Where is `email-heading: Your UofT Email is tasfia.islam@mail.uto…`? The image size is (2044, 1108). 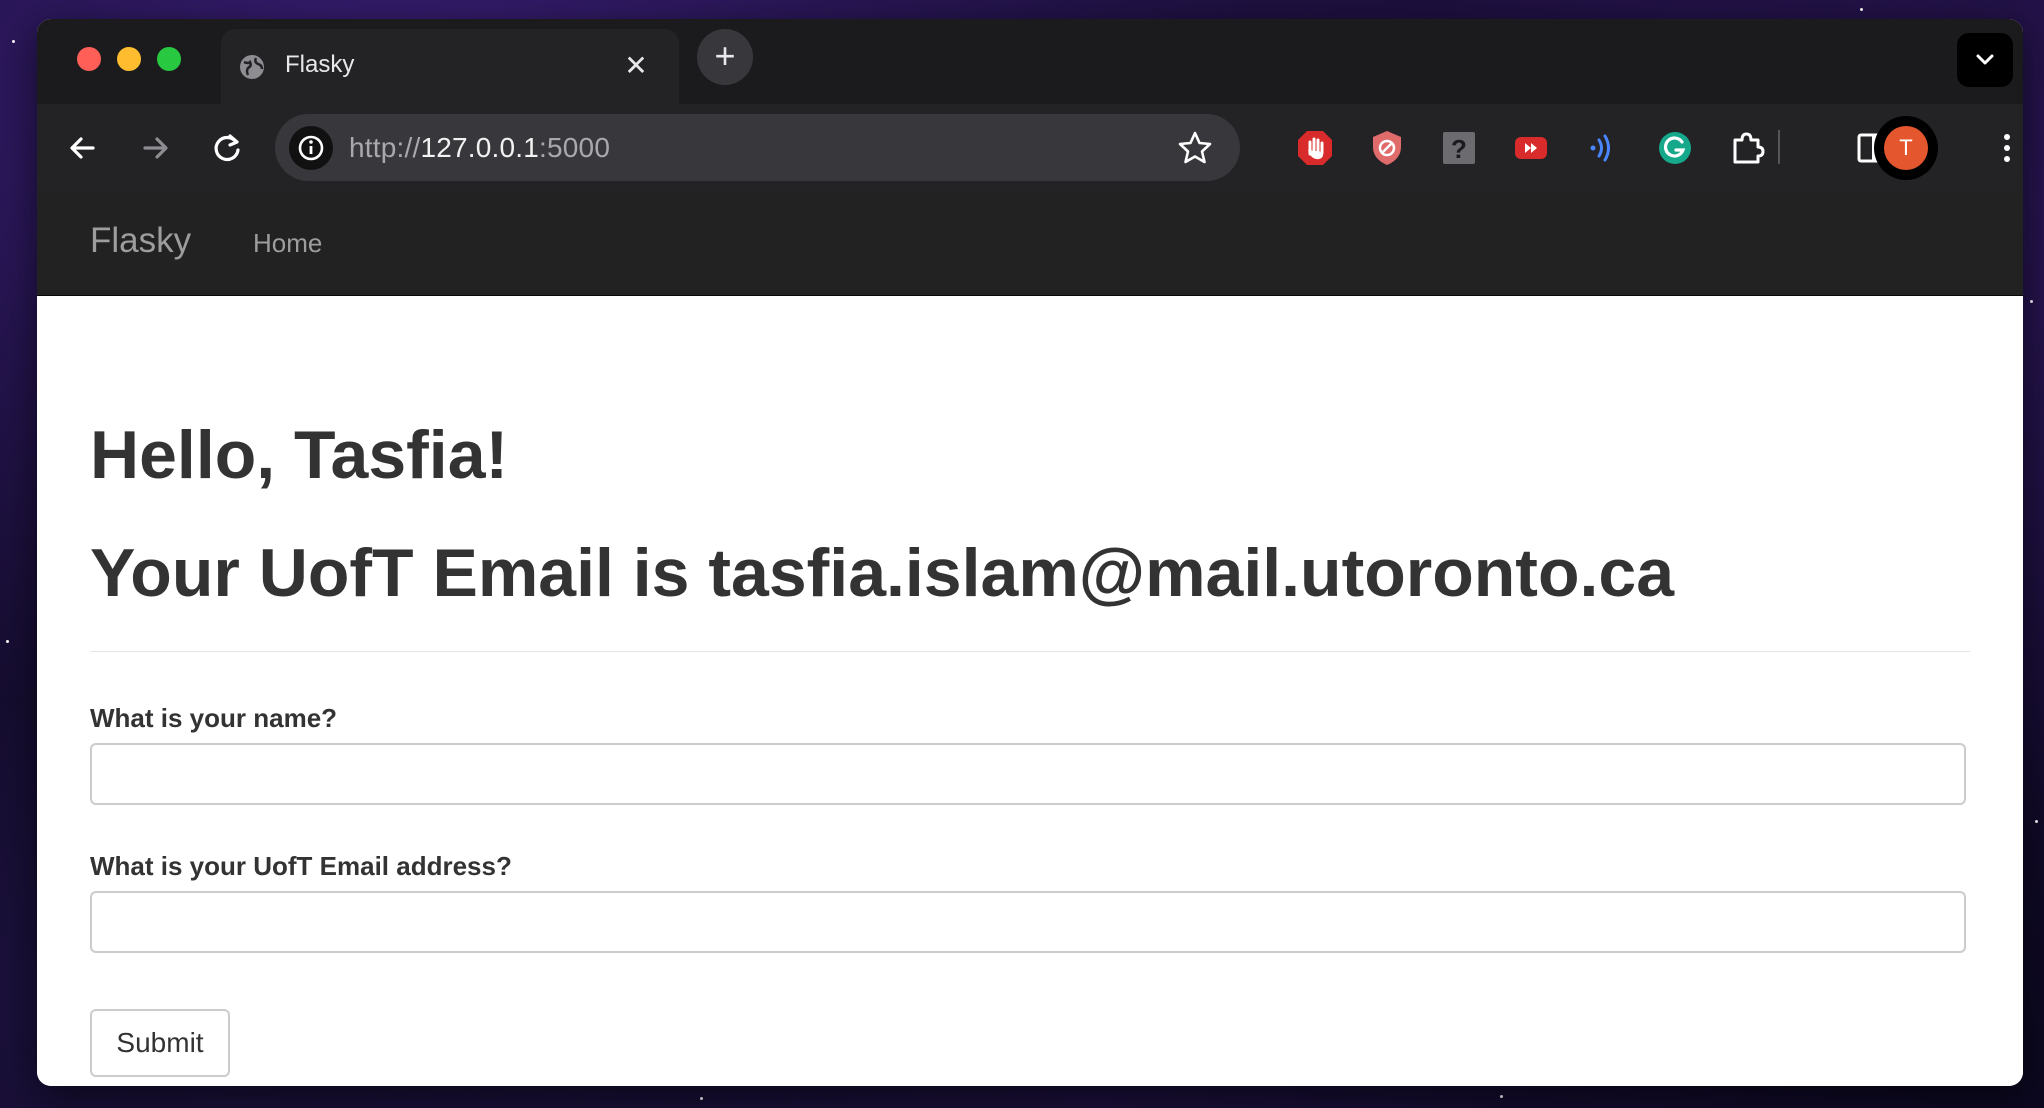
email-heading: Your UofT Email is tasfia.islam@mail.uto… is located at coordinates (882, 573).